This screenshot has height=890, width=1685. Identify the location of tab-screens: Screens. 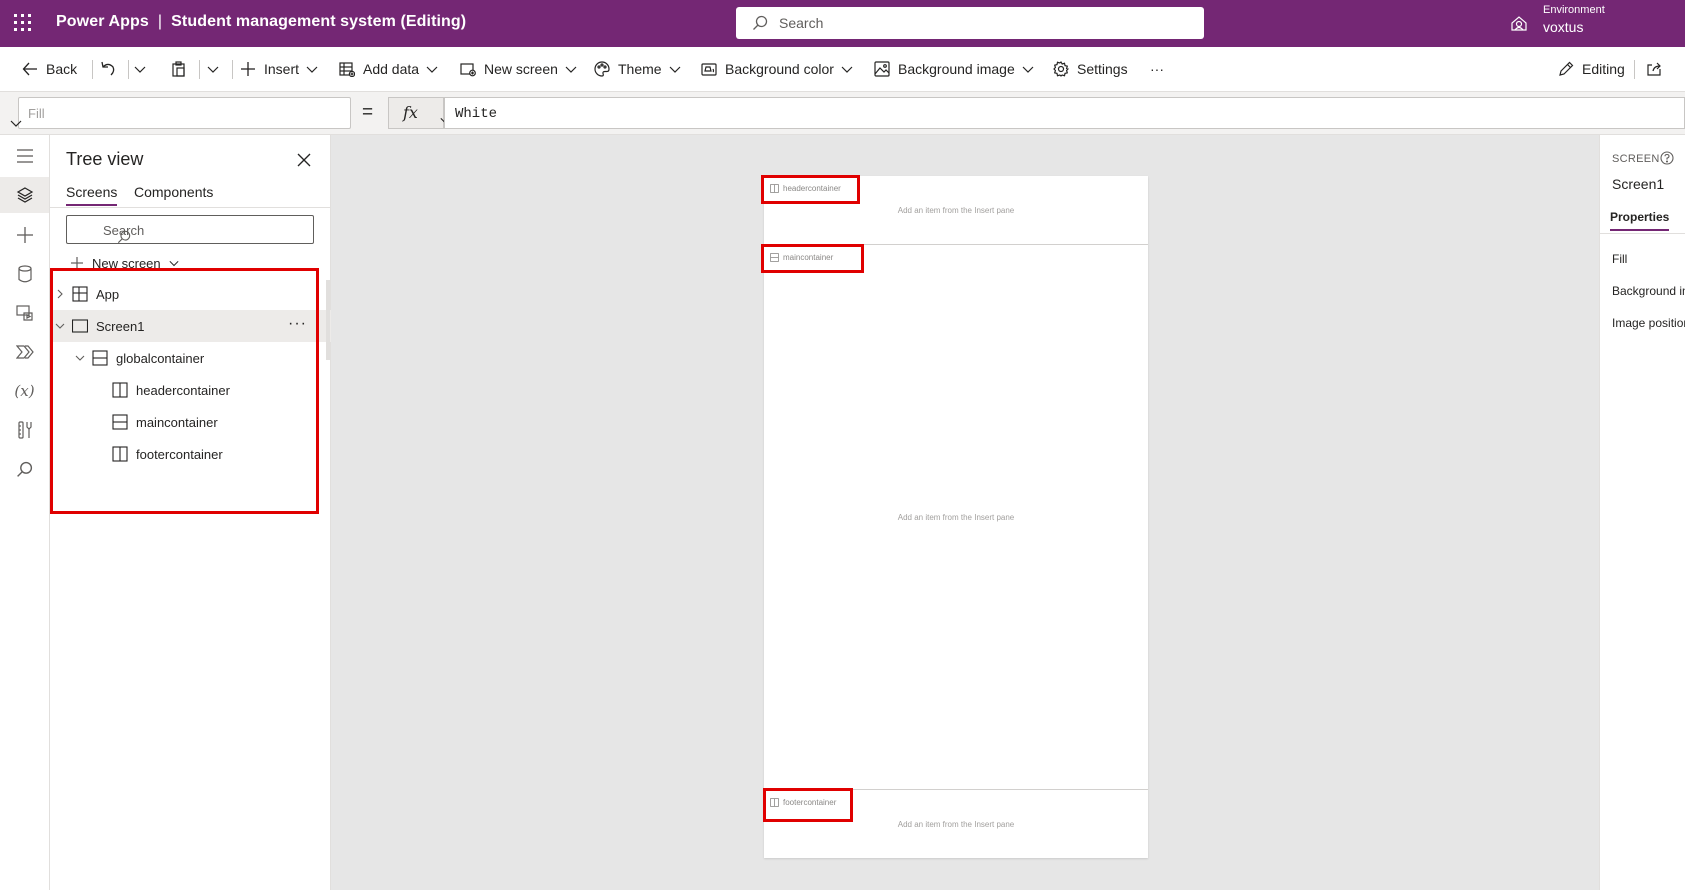
(92, 195).